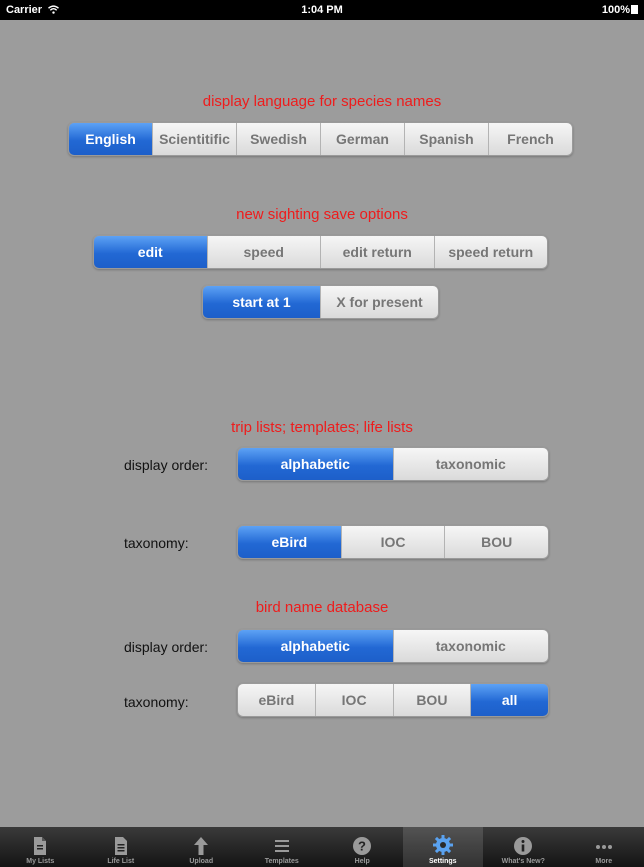 The height and width of the screenshot is (867, 644). I want to click on trip-taxonomy-label: taxonomy:, so click(156, 543).